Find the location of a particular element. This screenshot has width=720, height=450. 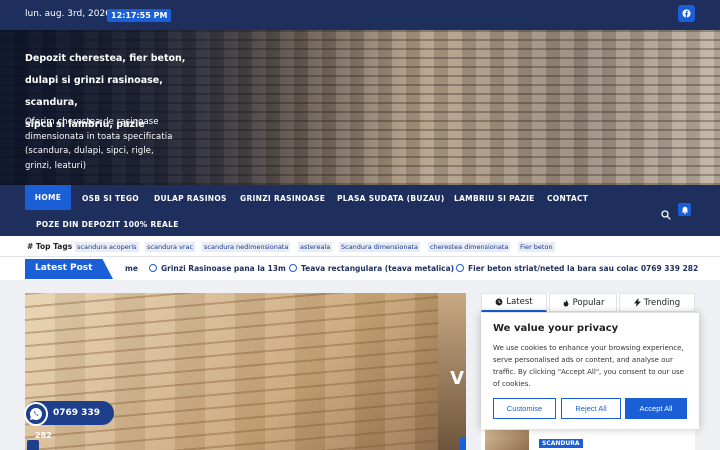

tag-link: astereala is located at coordinates (315, 247).